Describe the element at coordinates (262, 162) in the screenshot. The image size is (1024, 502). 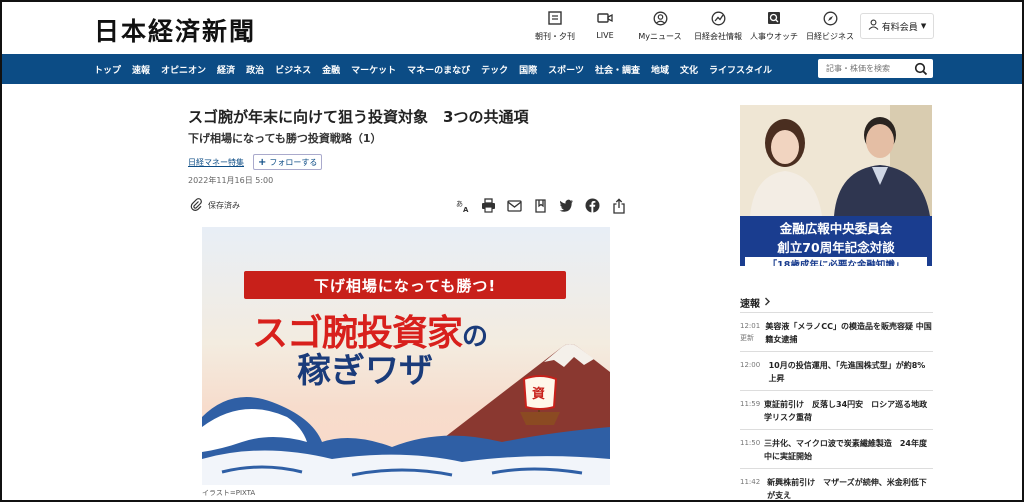
I see `plus-icon: +` at that location.